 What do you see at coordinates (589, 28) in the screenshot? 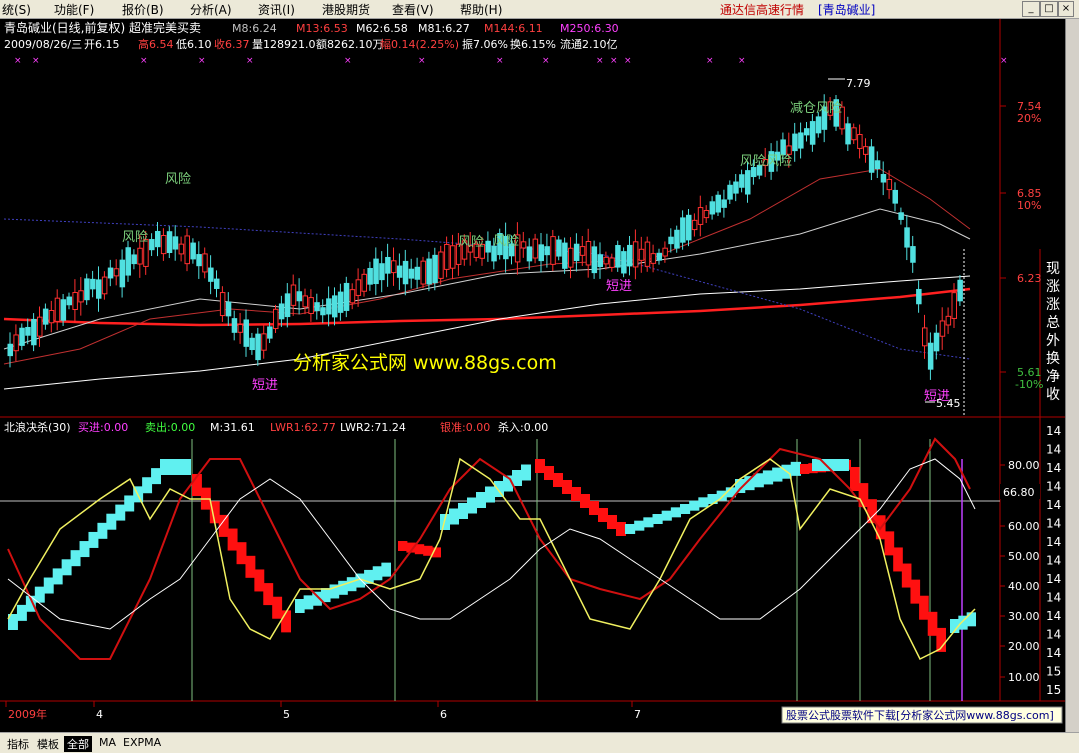
I see `ma-legend-item: M250:6.30` at bounding box center [589, 28].